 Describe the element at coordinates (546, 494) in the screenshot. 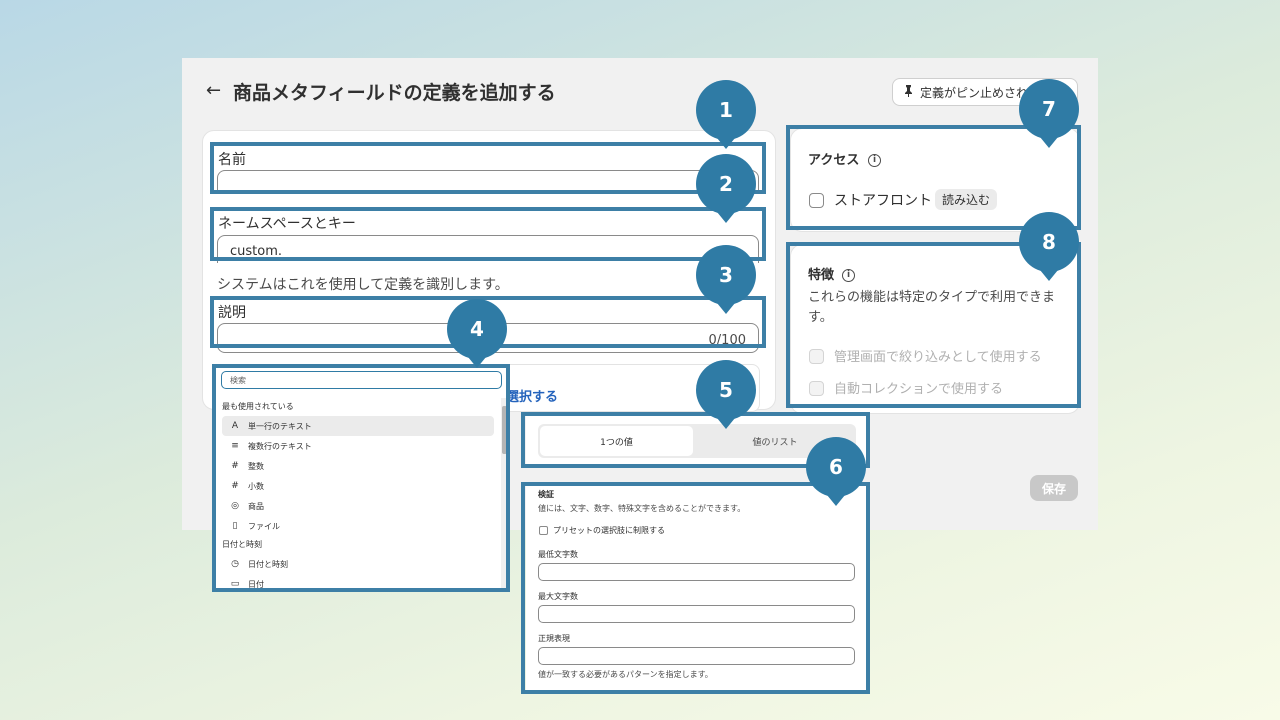

I see `validation-title: 検証` at that location.